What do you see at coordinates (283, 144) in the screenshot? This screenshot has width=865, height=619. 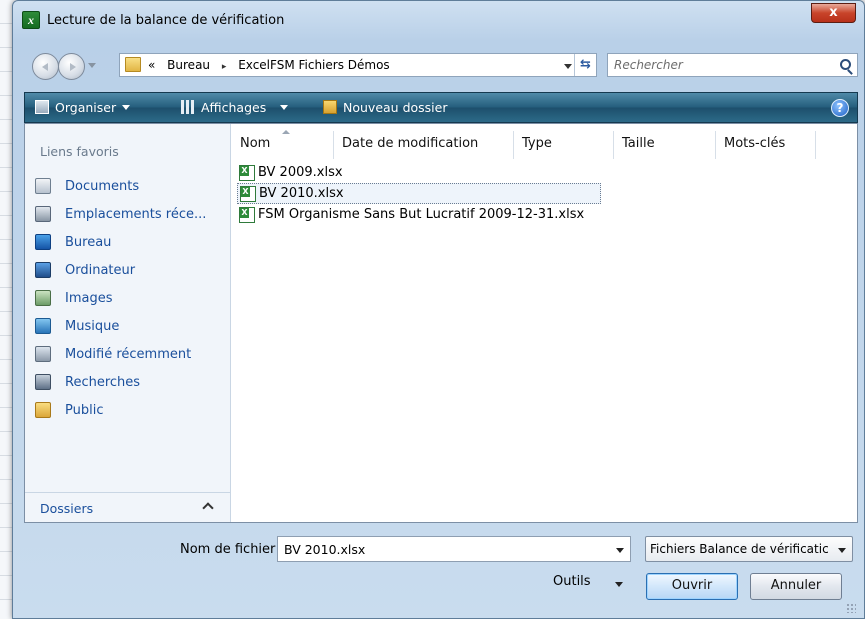 I see `column-header-name: Nom` at bounding box center [283, 144].